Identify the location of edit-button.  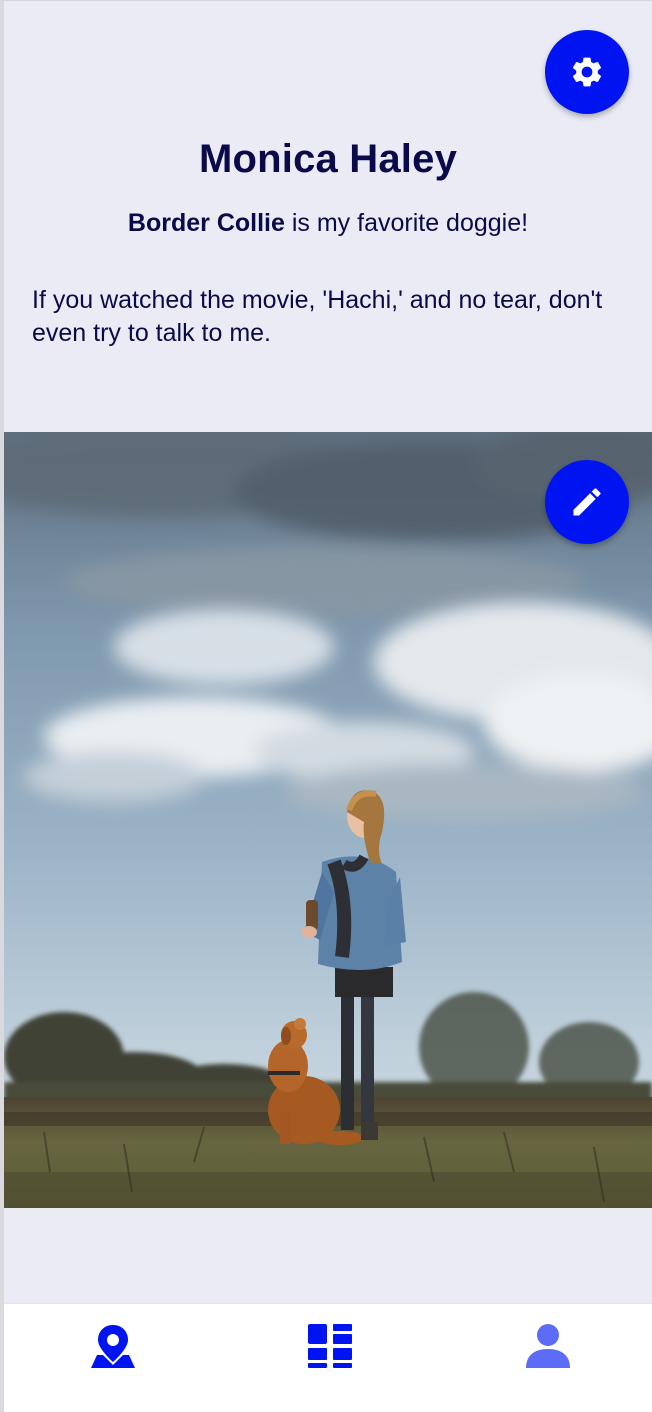
(587, 502).